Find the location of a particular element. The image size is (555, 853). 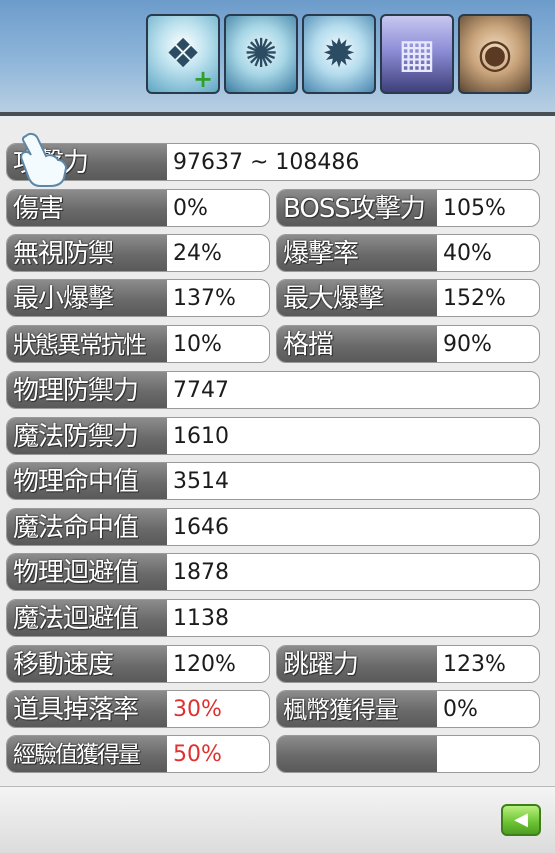

skill-icons: ❖ + ✺ ✹ ▦ ◉ is located at coordinates (339, 54).